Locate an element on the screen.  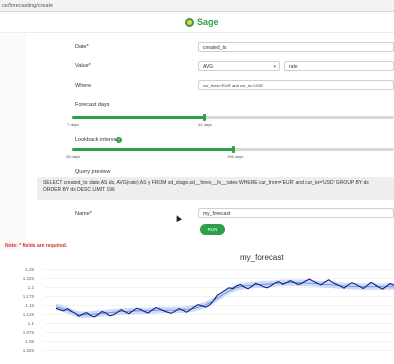
y-tick-label: 1.1 is located at coordinates (31, 323).